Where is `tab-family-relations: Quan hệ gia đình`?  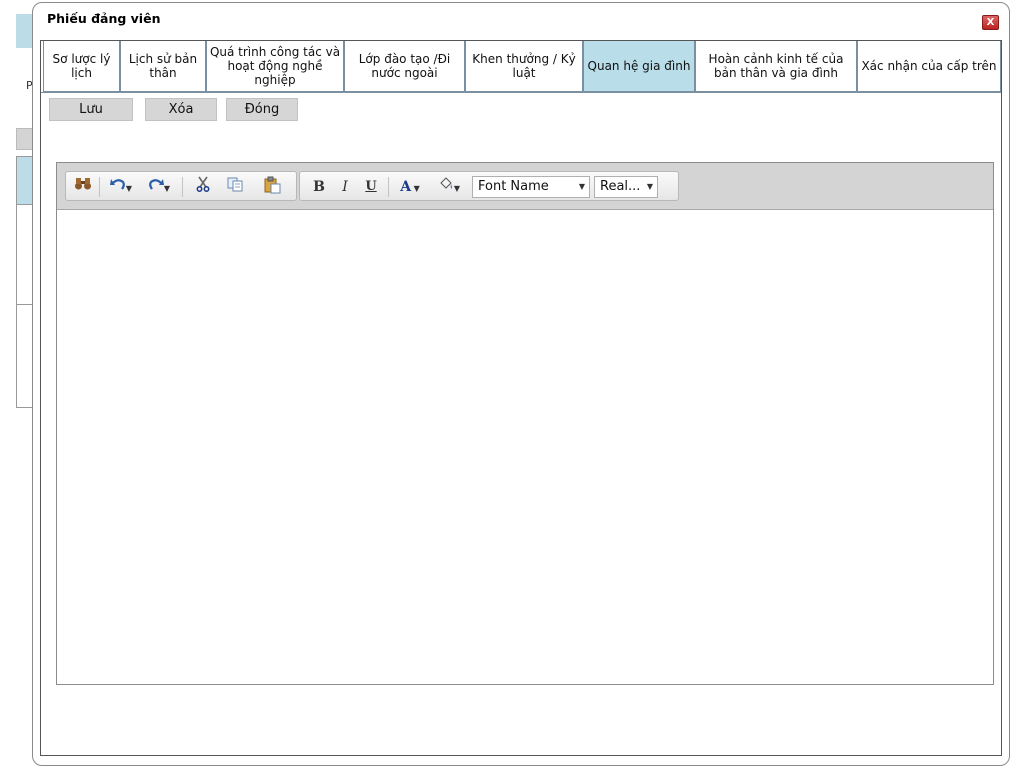 tab-family-relations: Quan hệ gia đình is located at coordinates (639, 66).